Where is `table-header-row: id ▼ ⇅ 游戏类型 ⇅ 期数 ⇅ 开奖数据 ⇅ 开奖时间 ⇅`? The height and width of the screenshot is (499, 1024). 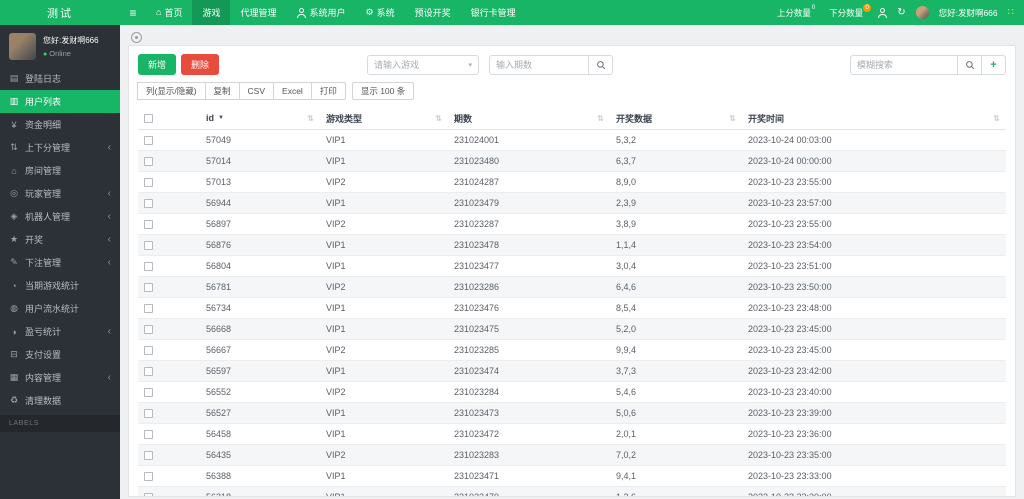 table-header-row: id ▼ ⇅ 游戏类型 ⇅ 期数 ⇅ 开奖数据 ⇅ 开奖时间 ⇅ is located at coordinates (572, 119).